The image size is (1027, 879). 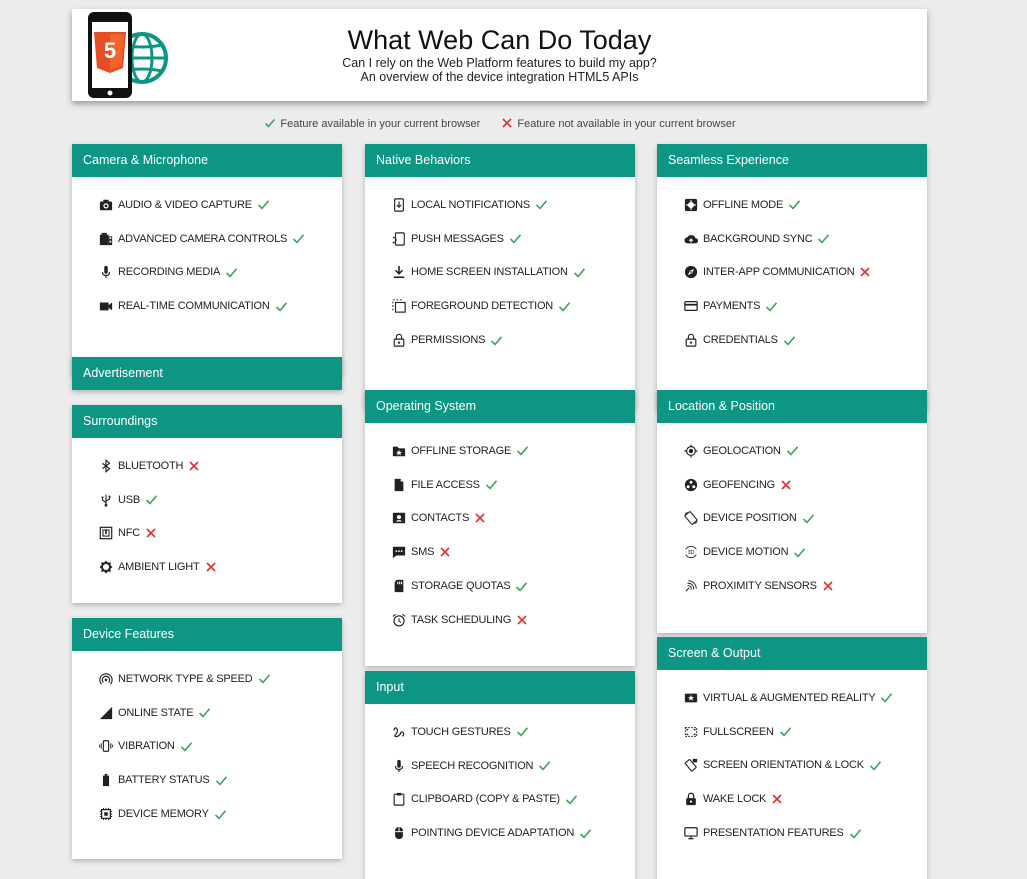 What do you see at coordinates (398, 238) in the screenshot?
I see `push-icon` at bounding box center [398, 238].